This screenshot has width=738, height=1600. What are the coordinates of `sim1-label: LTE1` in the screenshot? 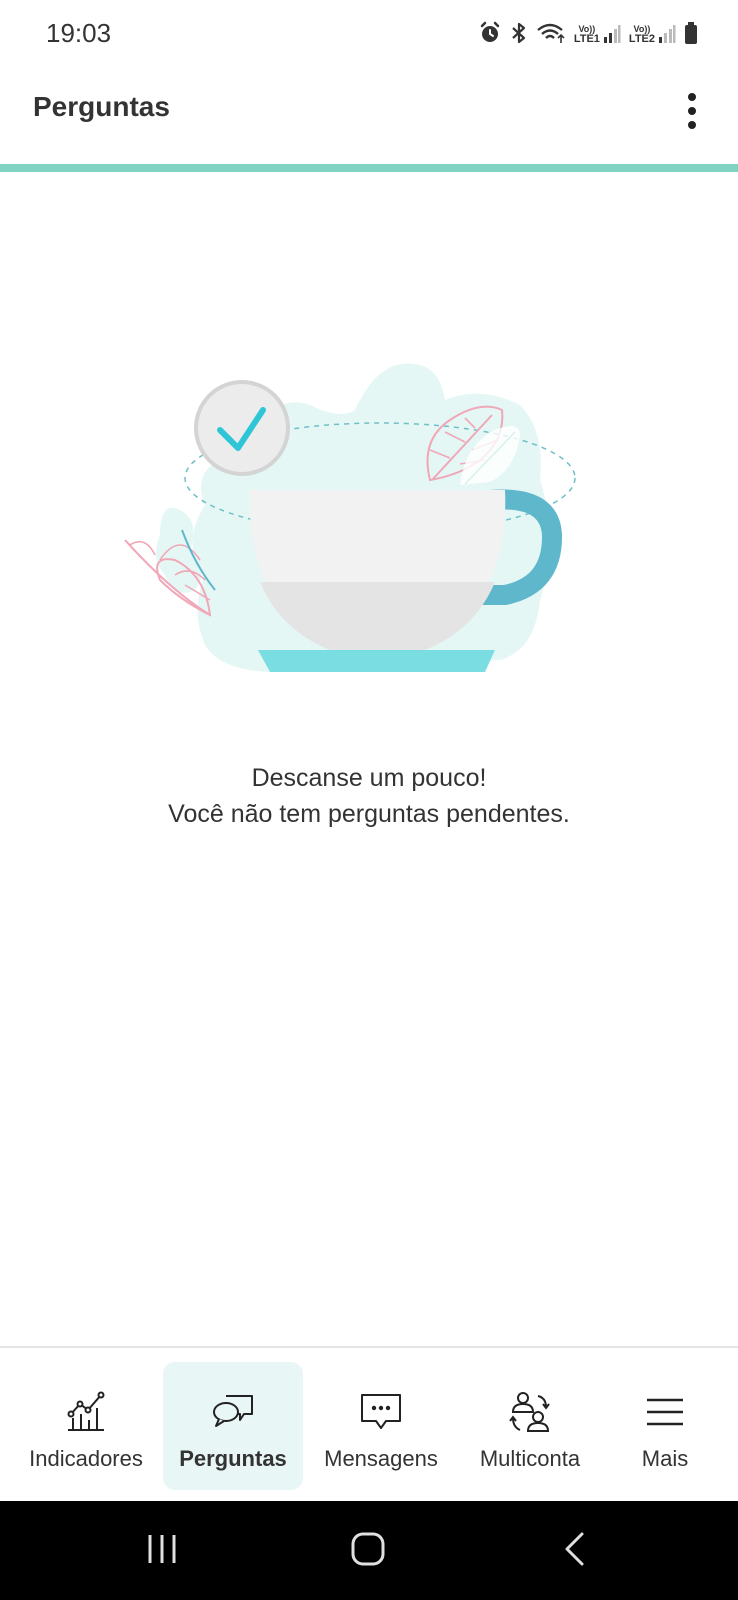 It's located at (586, 39).